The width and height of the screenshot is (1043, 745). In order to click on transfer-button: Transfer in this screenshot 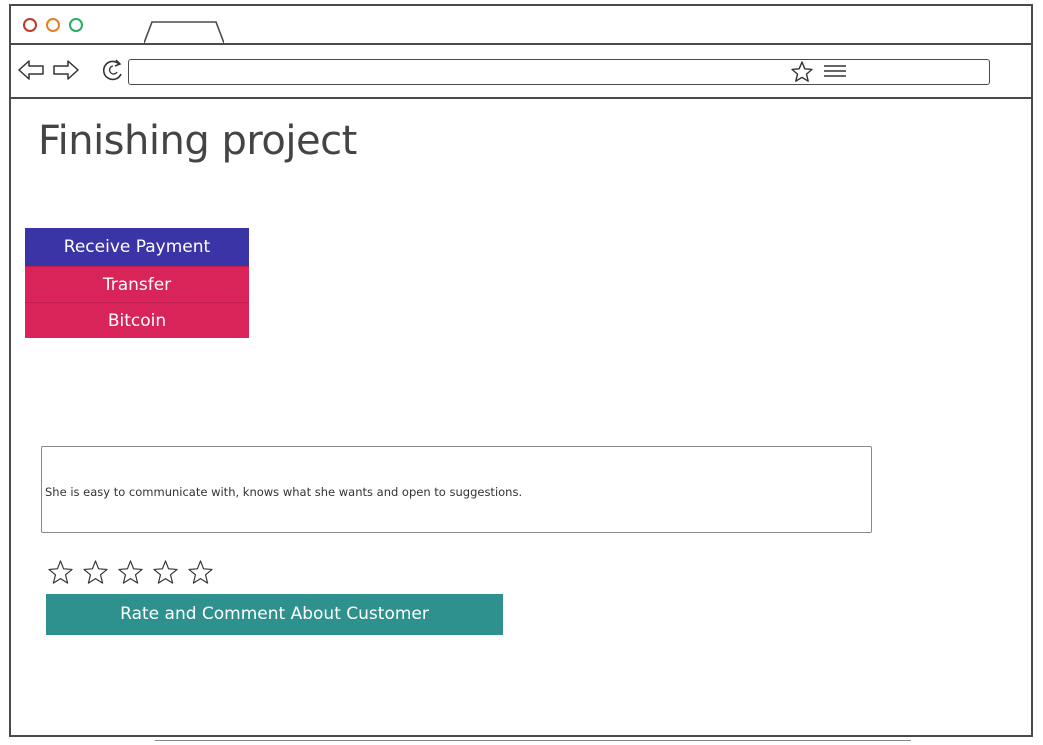, I will do `click(137, 284)`.